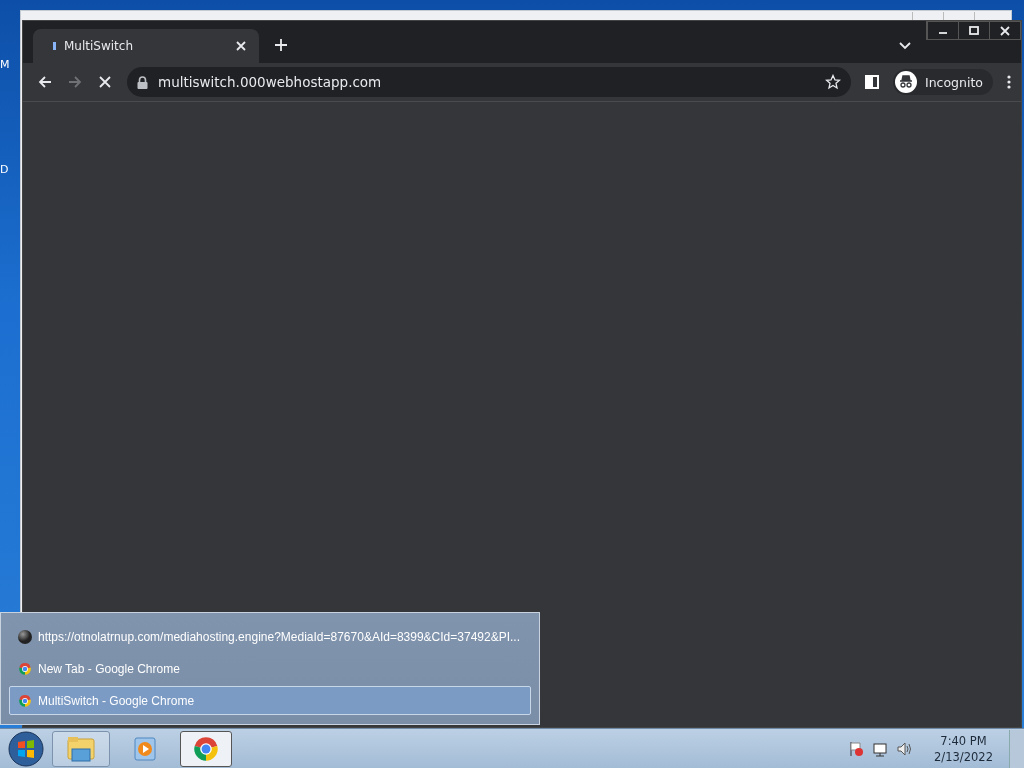 The height and width of the screenshot is (768, 1024). What do you see at coordinates (5, 64) in the screenshot?
I see `desktop-icon-label: M` at bounding box center [5, 64].